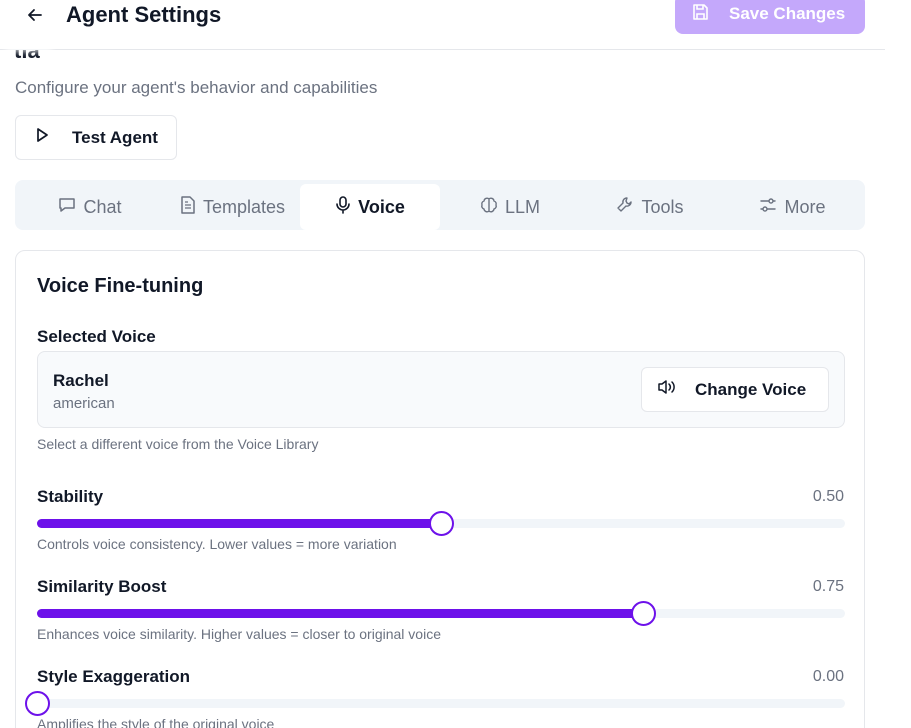 The height and width of the screenshot is (728, 911). Describe the element at coordinates (828, 676) in the screenshot. I see `style-value: 0.00` at that location.